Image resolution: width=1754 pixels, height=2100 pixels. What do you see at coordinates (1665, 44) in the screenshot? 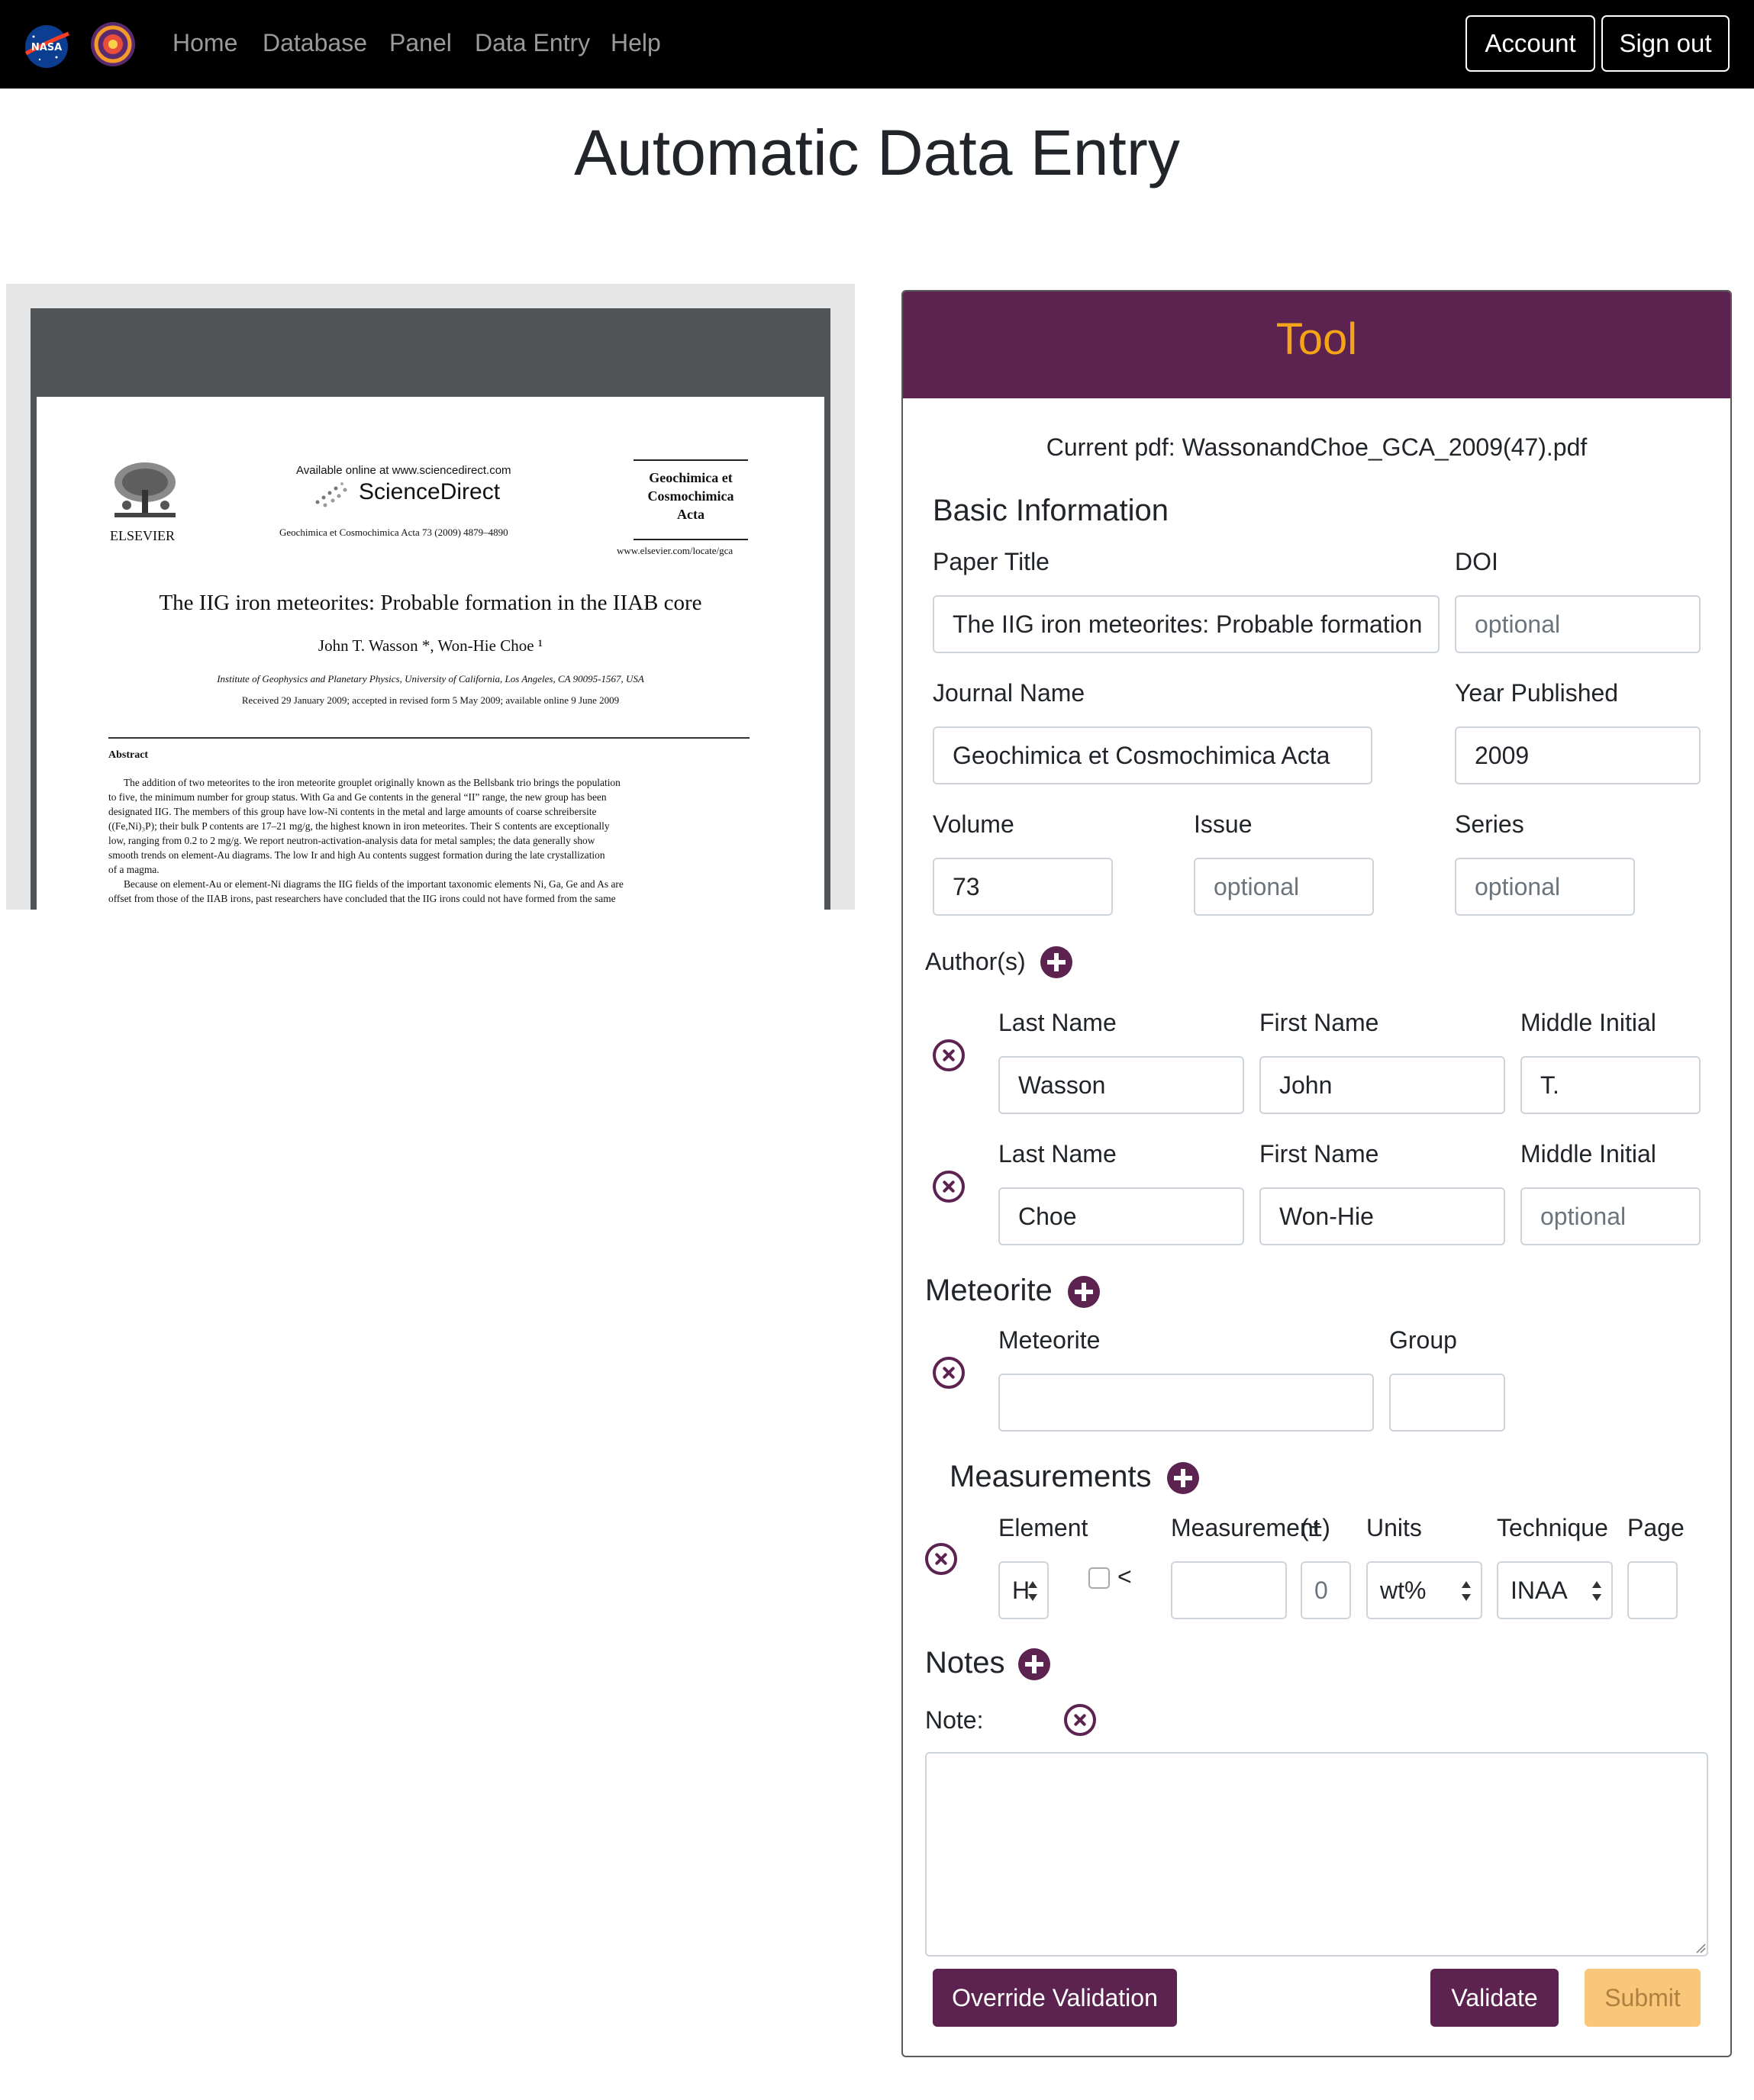
I see `sign-out-button: Sign out` at bounding box center [1665, 44].